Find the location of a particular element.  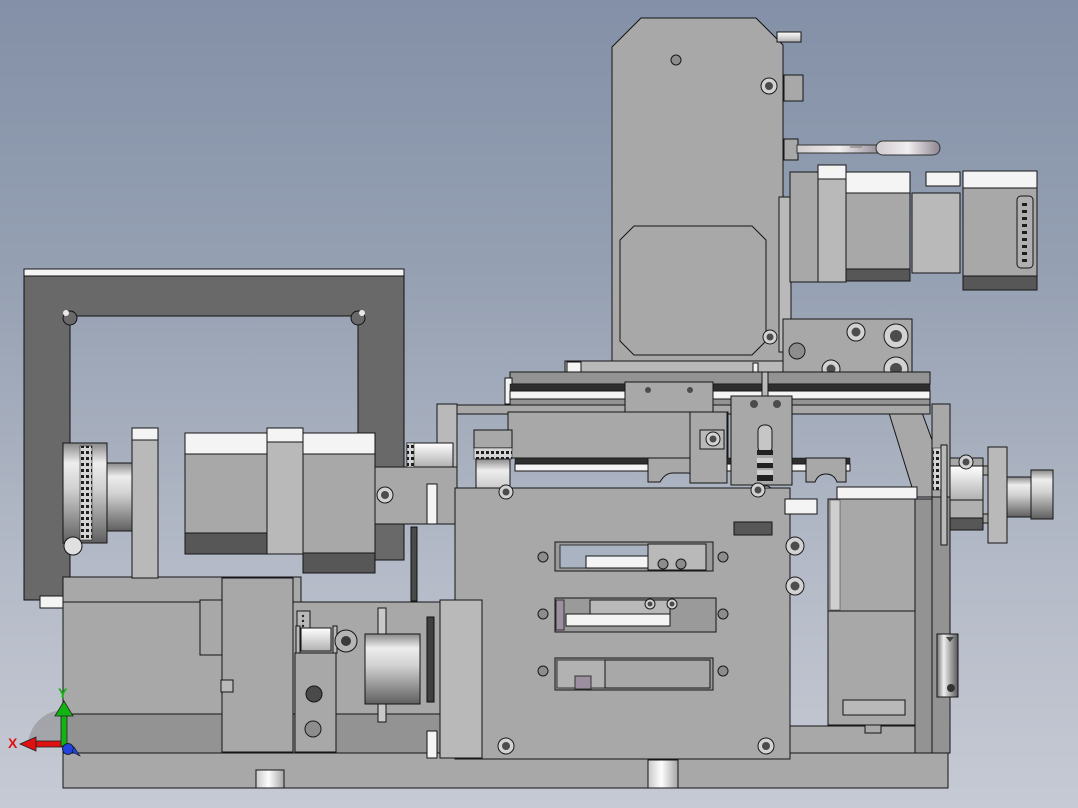

output-shaft-coupling is located at coordinates (993, 495).